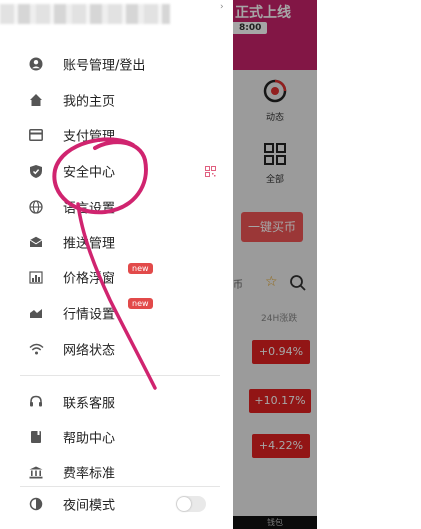 The width and height of the screenshot is (421, 529). What do you see at coordinates (89, 404) in the screenshot?
I see `menu-label-support: 联系客服` at bounding box center [89, 404].